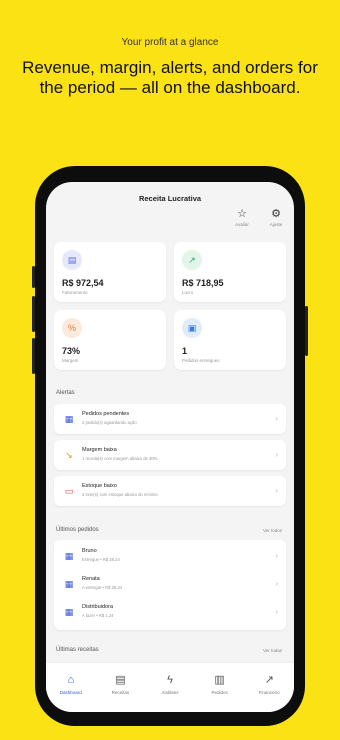 The image size is (340, 740). I want to click on kpi-label: Margem, so click(70, 360).